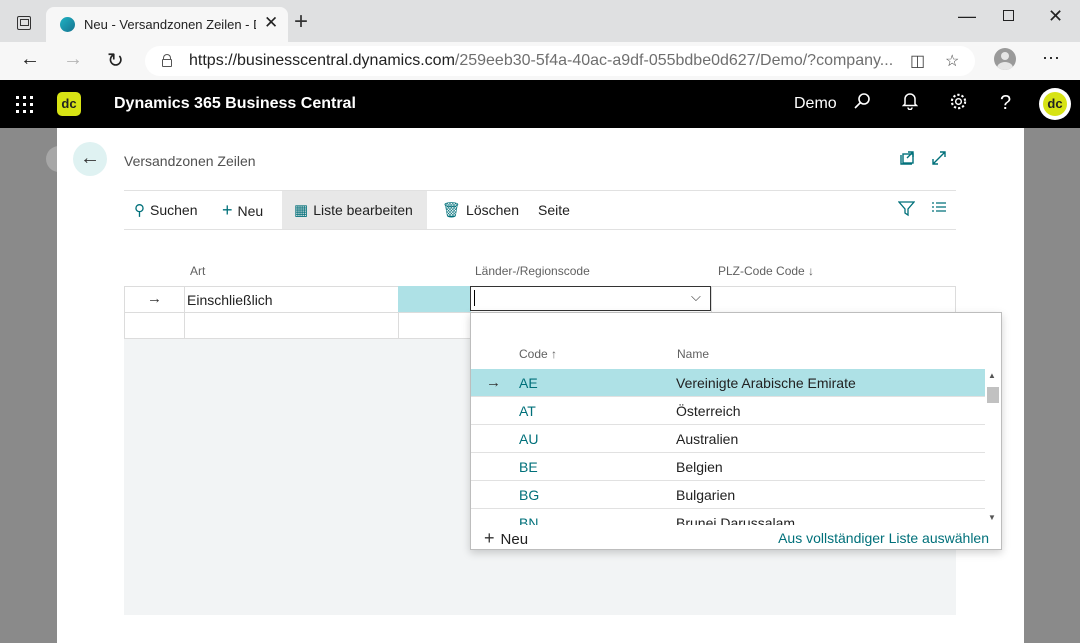 The height and width of the screenshot is (643, 1080). I want to click on select-from-full-list-link: Aus vollständiger Liste auswählen, so click(883, 538).